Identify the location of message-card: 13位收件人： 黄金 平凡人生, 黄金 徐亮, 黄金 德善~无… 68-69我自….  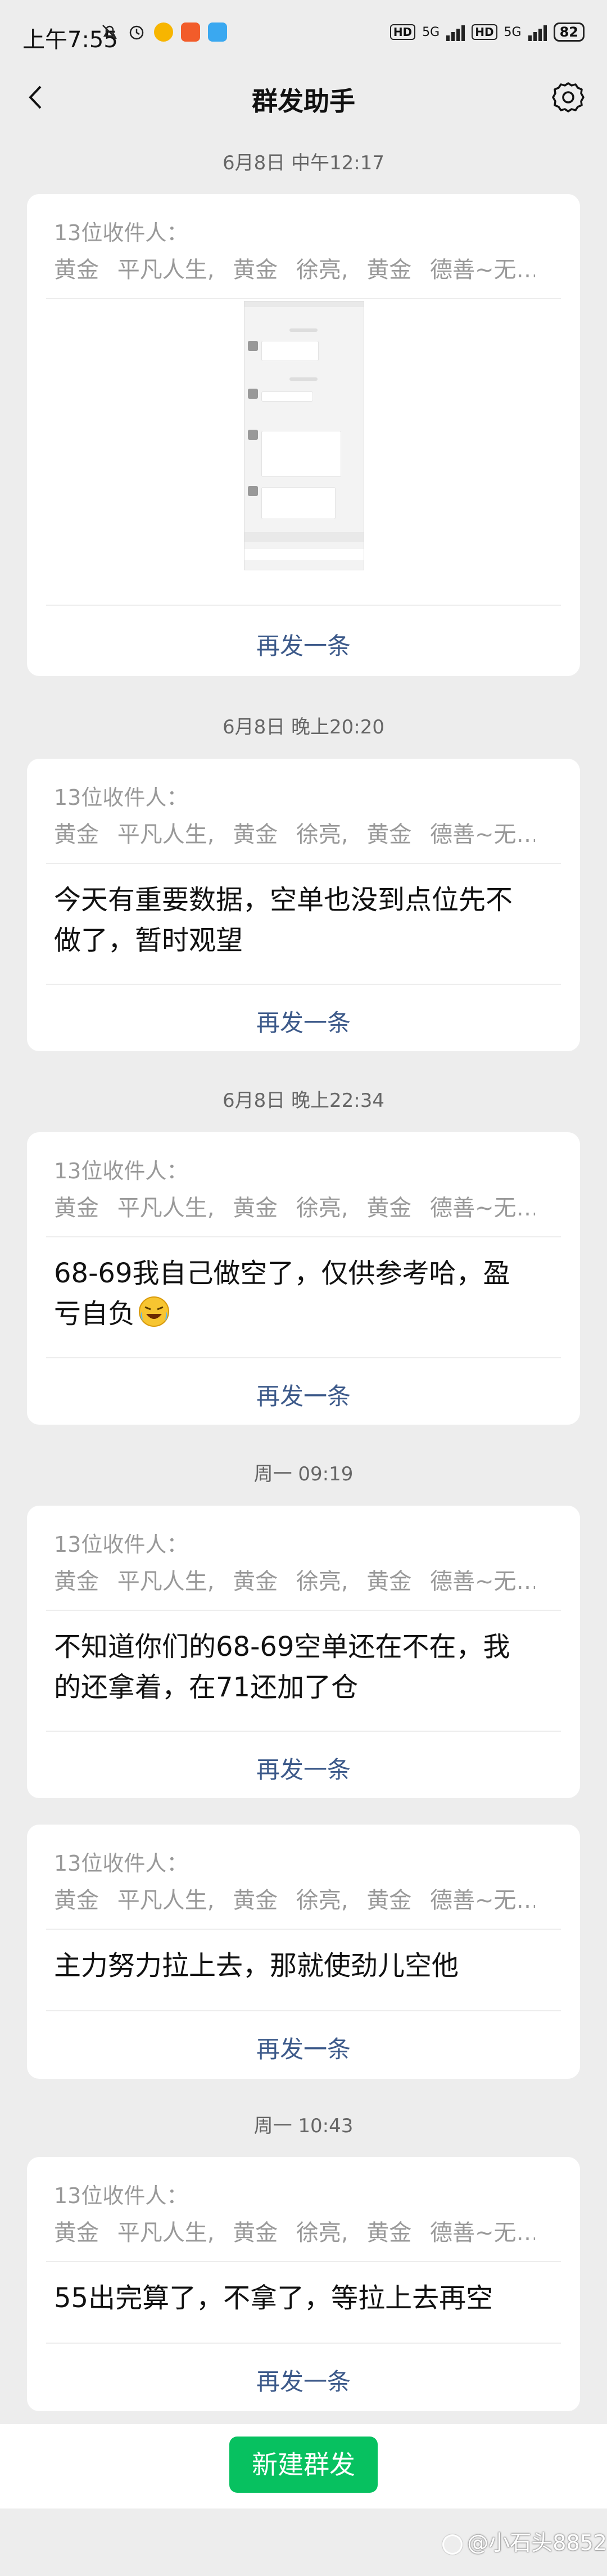
(303, 1278).